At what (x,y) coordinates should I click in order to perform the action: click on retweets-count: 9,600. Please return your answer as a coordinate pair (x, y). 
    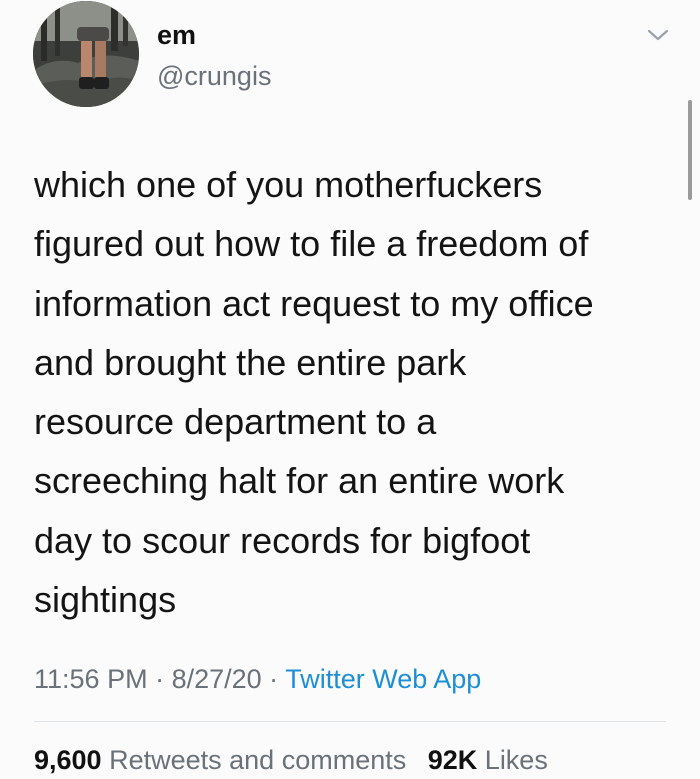
    Looking at the image, I should click on (68, 760).